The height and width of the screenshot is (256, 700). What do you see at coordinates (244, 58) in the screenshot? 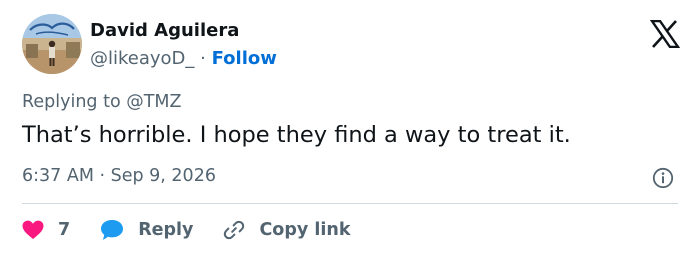
I see `follow-button: Follow` at bounding box center [244, 58].